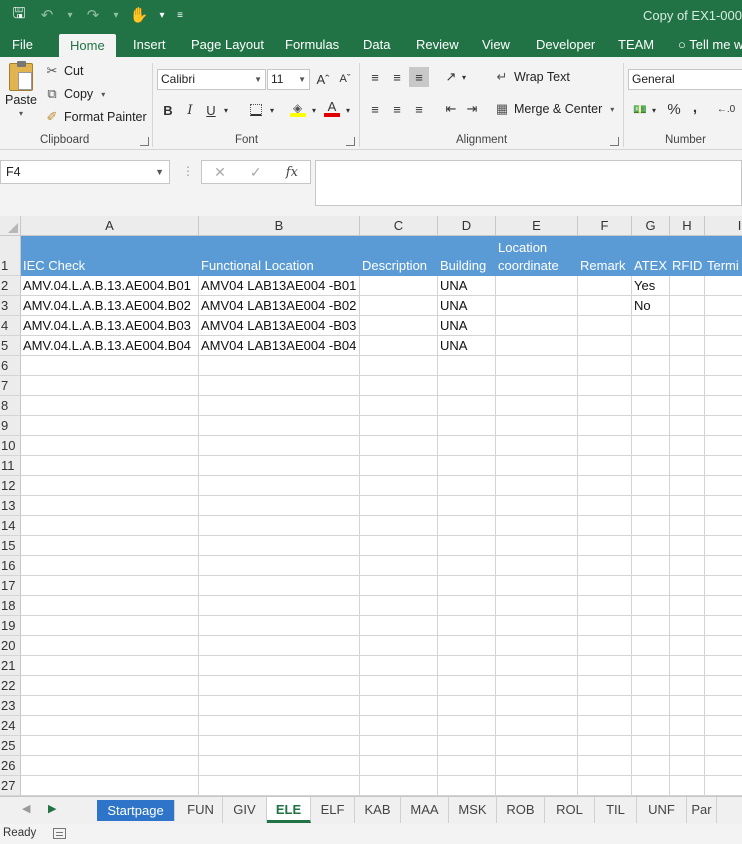 The height and width of the screenshot is (844, 742). Describe the element at coordinates (279, 256) in the screenshot. I see `header-cell: Functional Location` at that location.